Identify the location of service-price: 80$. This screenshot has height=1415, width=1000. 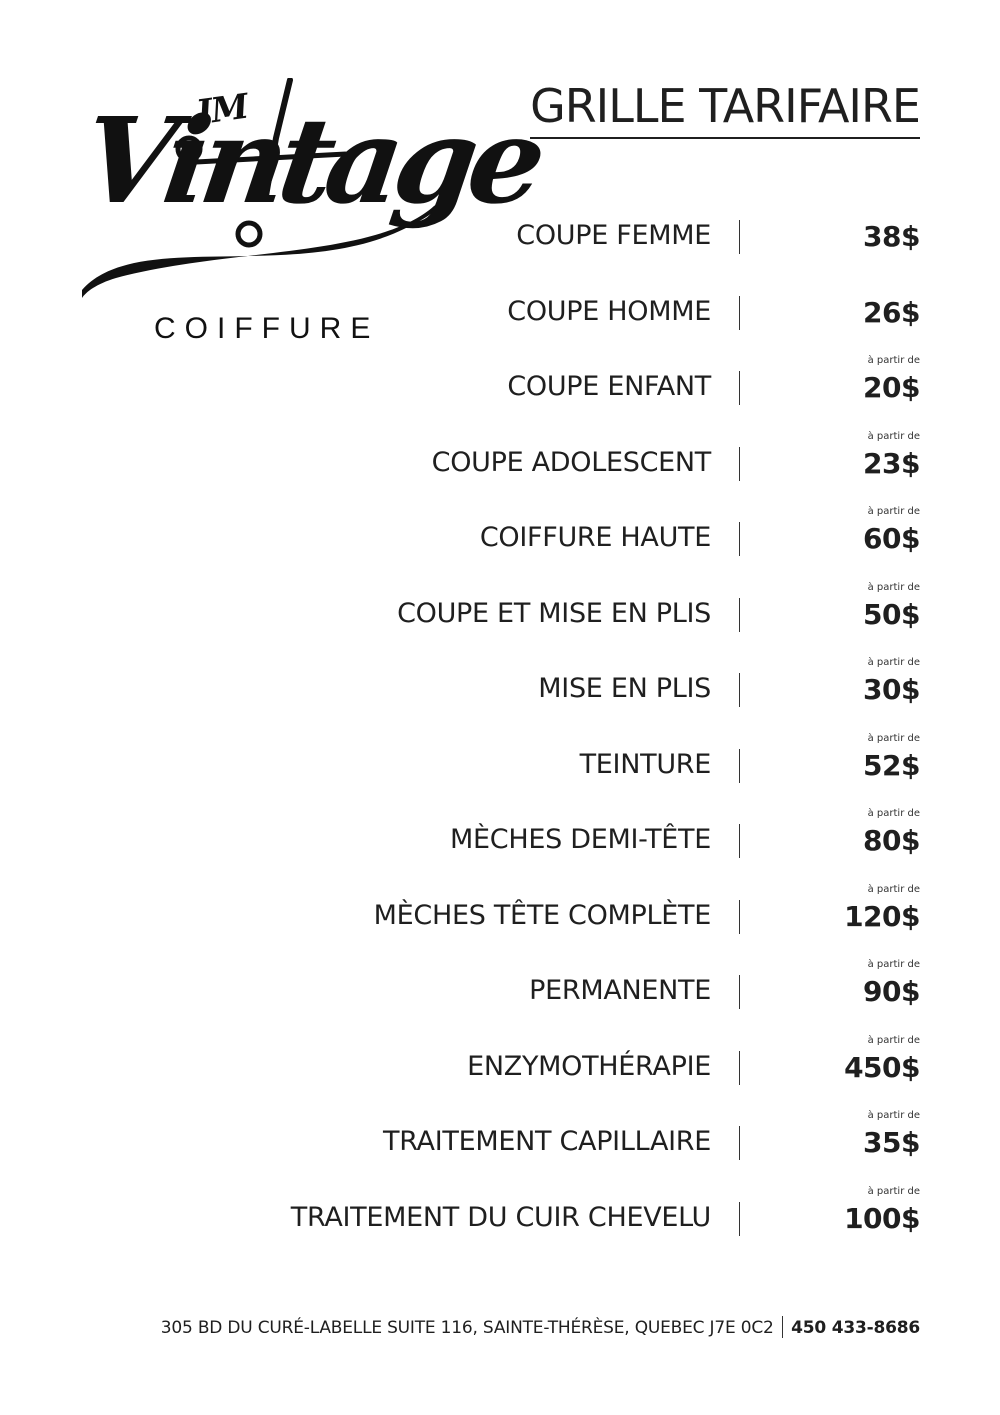
(891, 840).